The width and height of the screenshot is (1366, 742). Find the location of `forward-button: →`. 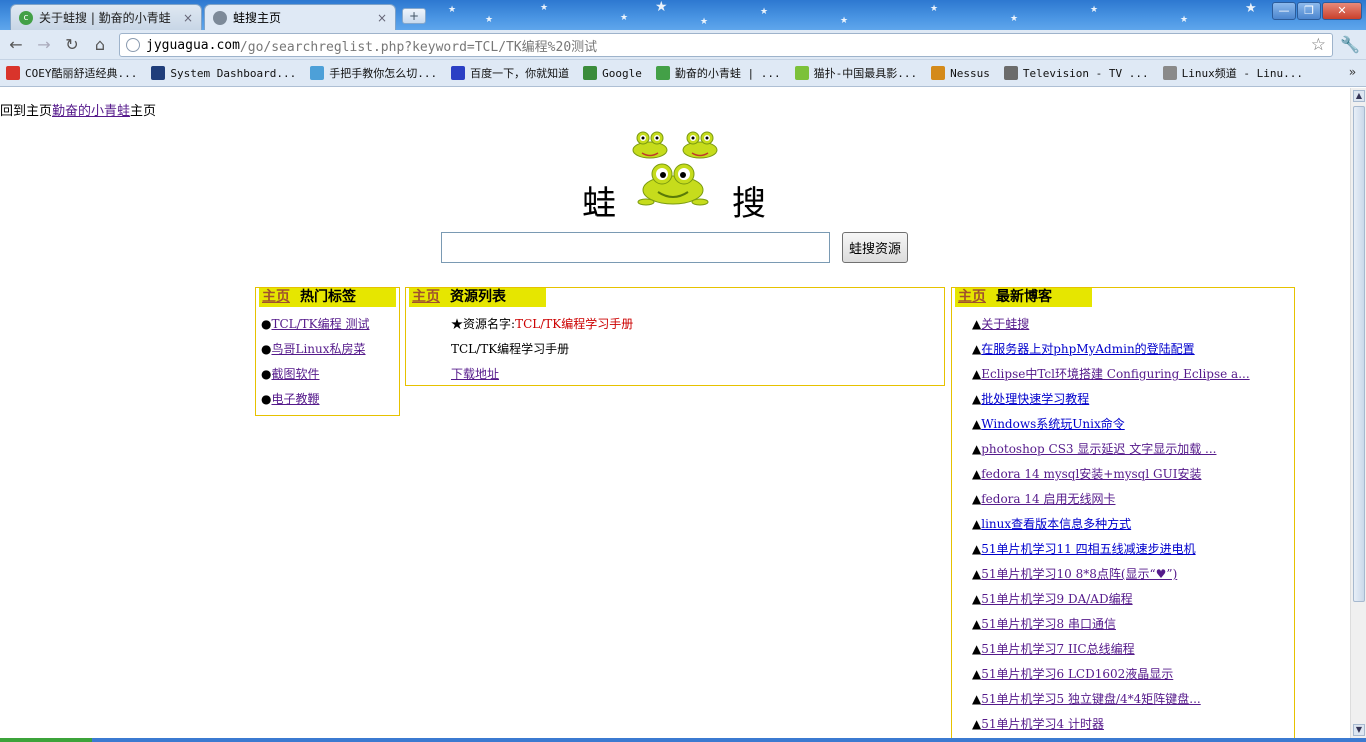

forward-button: → is located at coordinates (44, 45).